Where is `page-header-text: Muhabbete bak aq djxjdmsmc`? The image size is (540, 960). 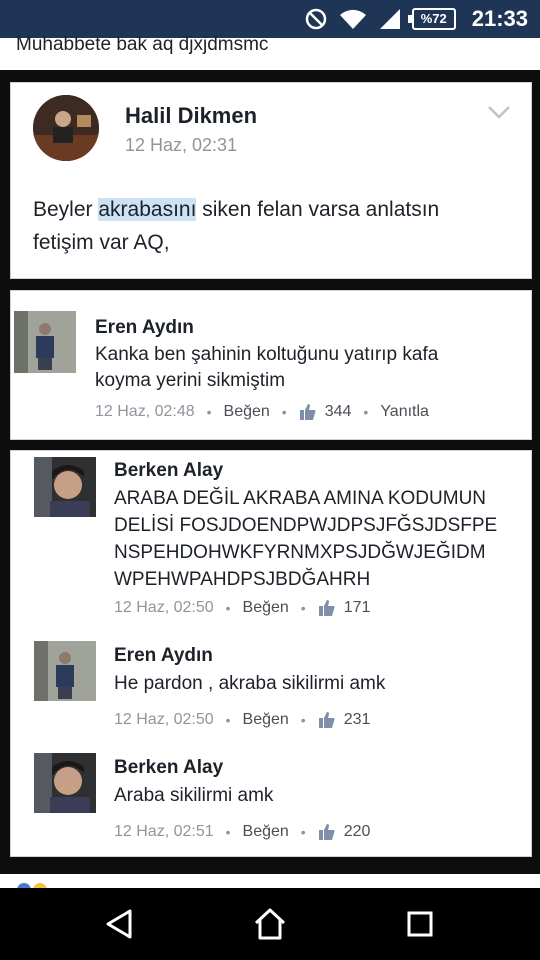
page-header-text: Muhabbete bak aq djxjdmsmc is located at coordinates (142, 44).